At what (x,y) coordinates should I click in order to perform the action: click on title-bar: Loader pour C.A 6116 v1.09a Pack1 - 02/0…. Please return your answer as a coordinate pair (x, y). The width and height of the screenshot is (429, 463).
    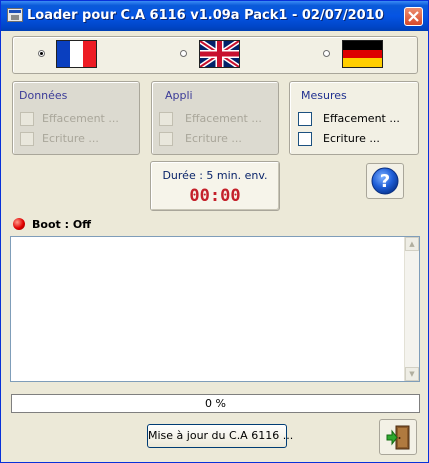
    Looking at the image, I should click on (214, 16).